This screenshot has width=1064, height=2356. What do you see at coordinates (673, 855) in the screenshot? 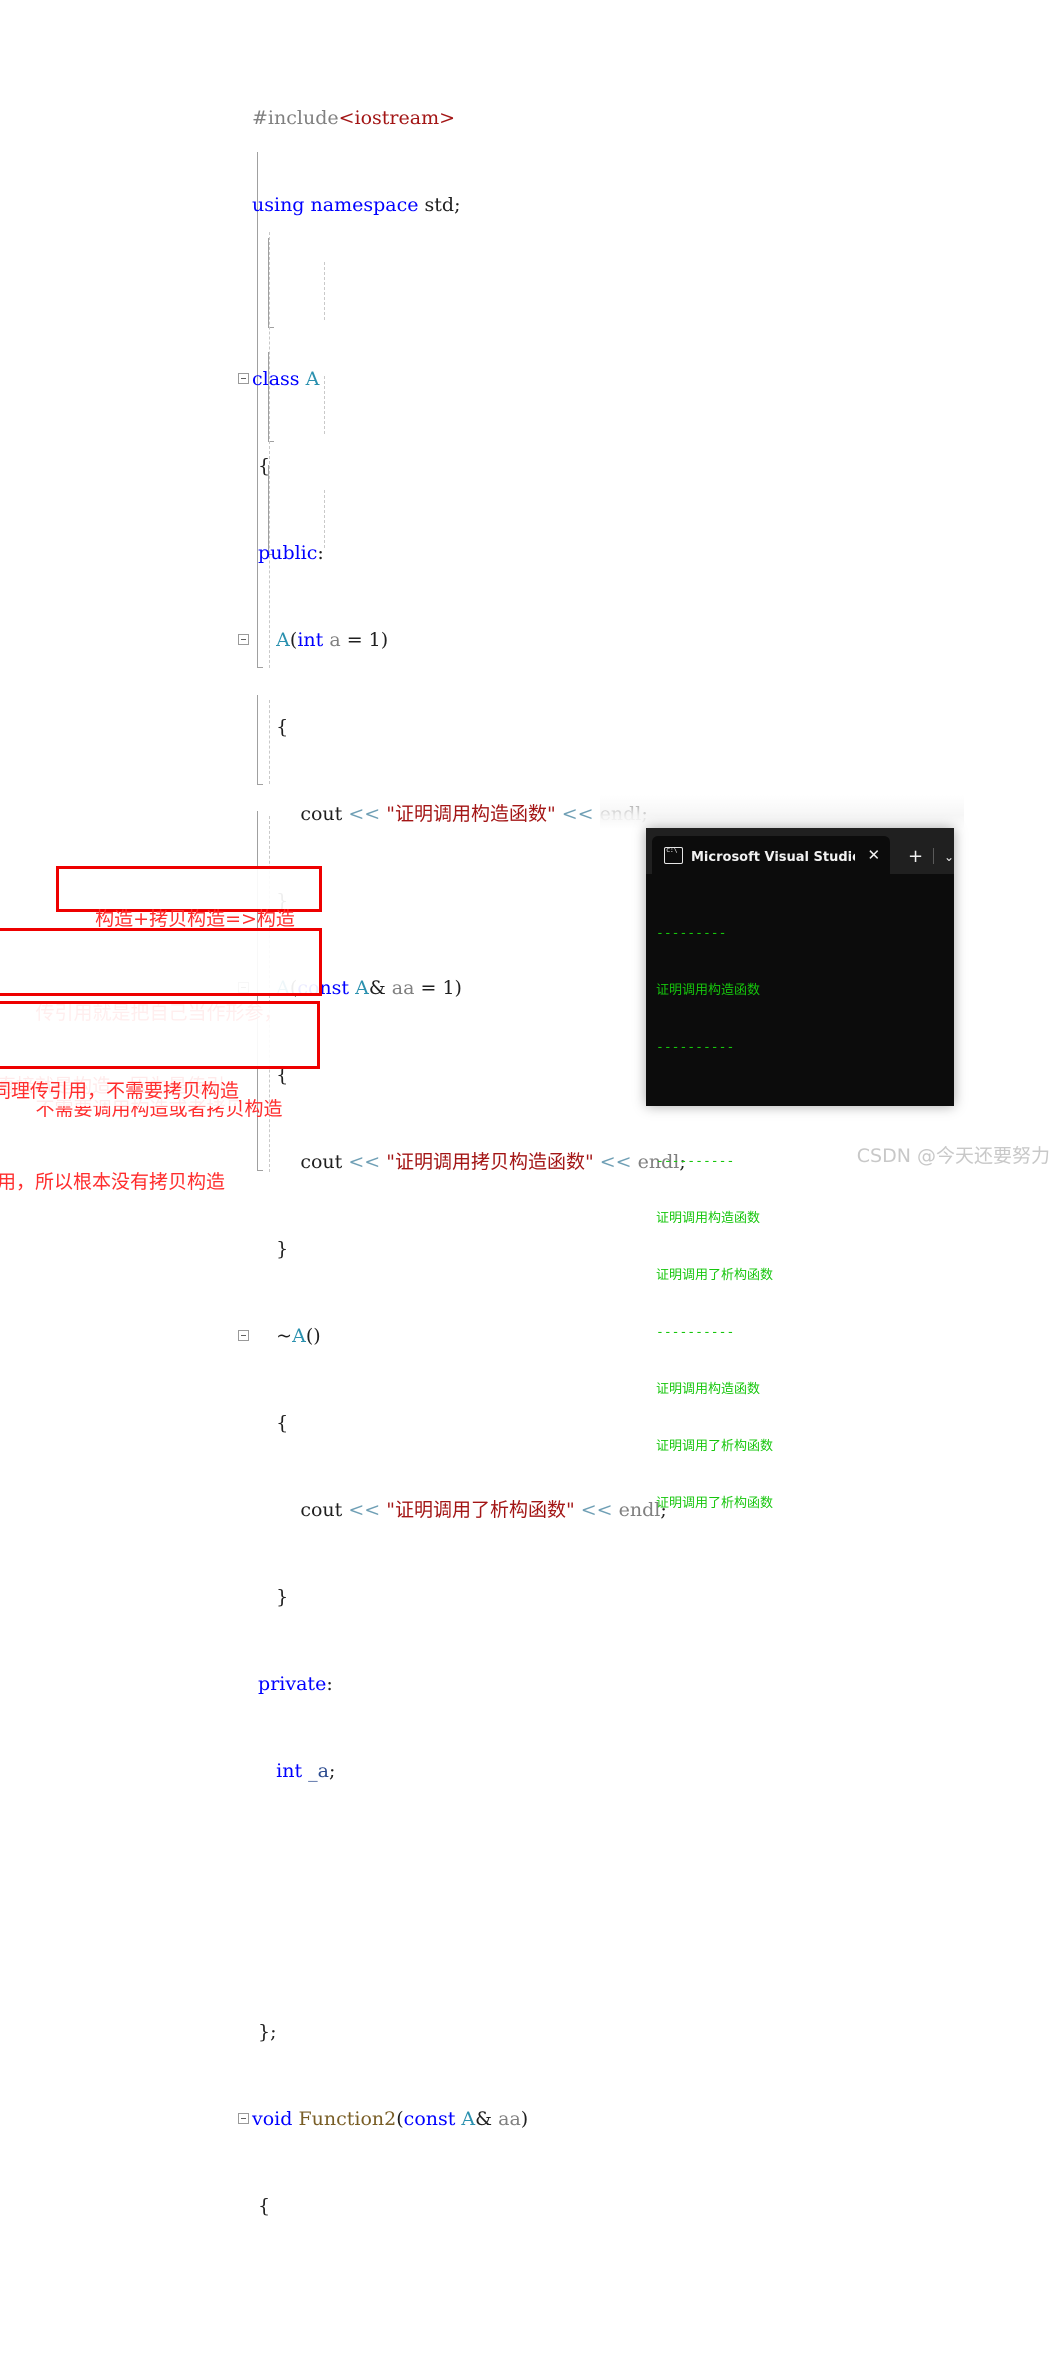
I see `terminal-icon` at bounding box center [673, 855].